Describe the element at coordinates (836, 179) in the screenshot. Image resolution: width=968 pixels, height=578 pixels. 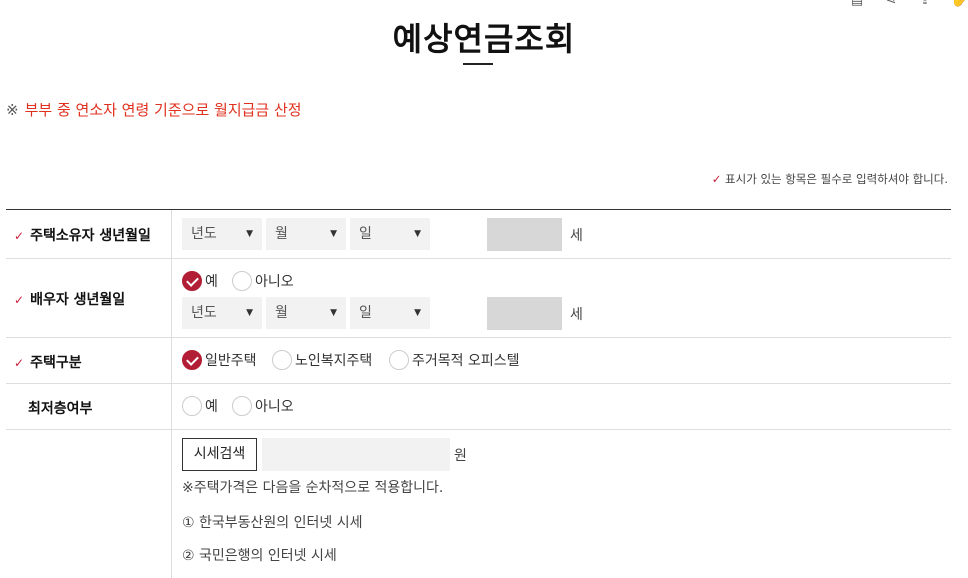
I see `required-note-text: 표시가 있는 항목은 필수로 입력하셔야 합니다.` at that location.